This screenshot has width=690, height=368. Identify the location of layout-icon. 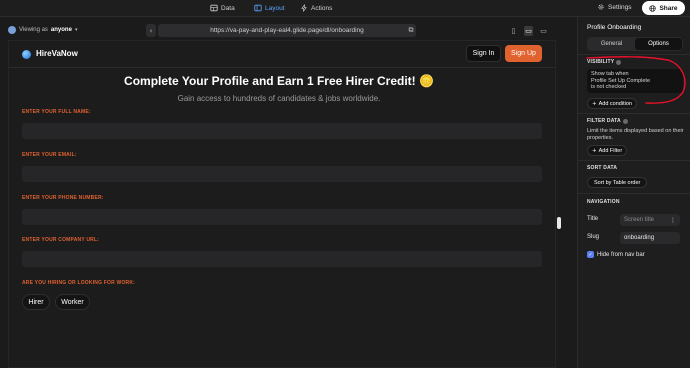
(258, 8).